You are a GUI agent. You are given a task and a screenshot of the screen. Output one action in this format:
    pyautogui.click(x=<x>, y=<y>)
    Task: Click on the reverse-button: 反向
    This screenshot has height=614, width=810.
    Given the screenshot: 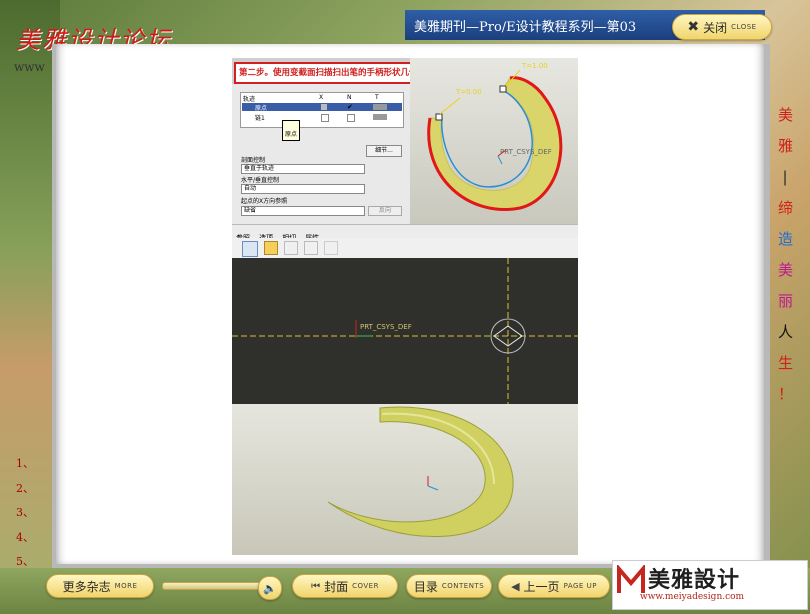 What is the action you would take?
    pyautogui.click(x=385, y=211)
    